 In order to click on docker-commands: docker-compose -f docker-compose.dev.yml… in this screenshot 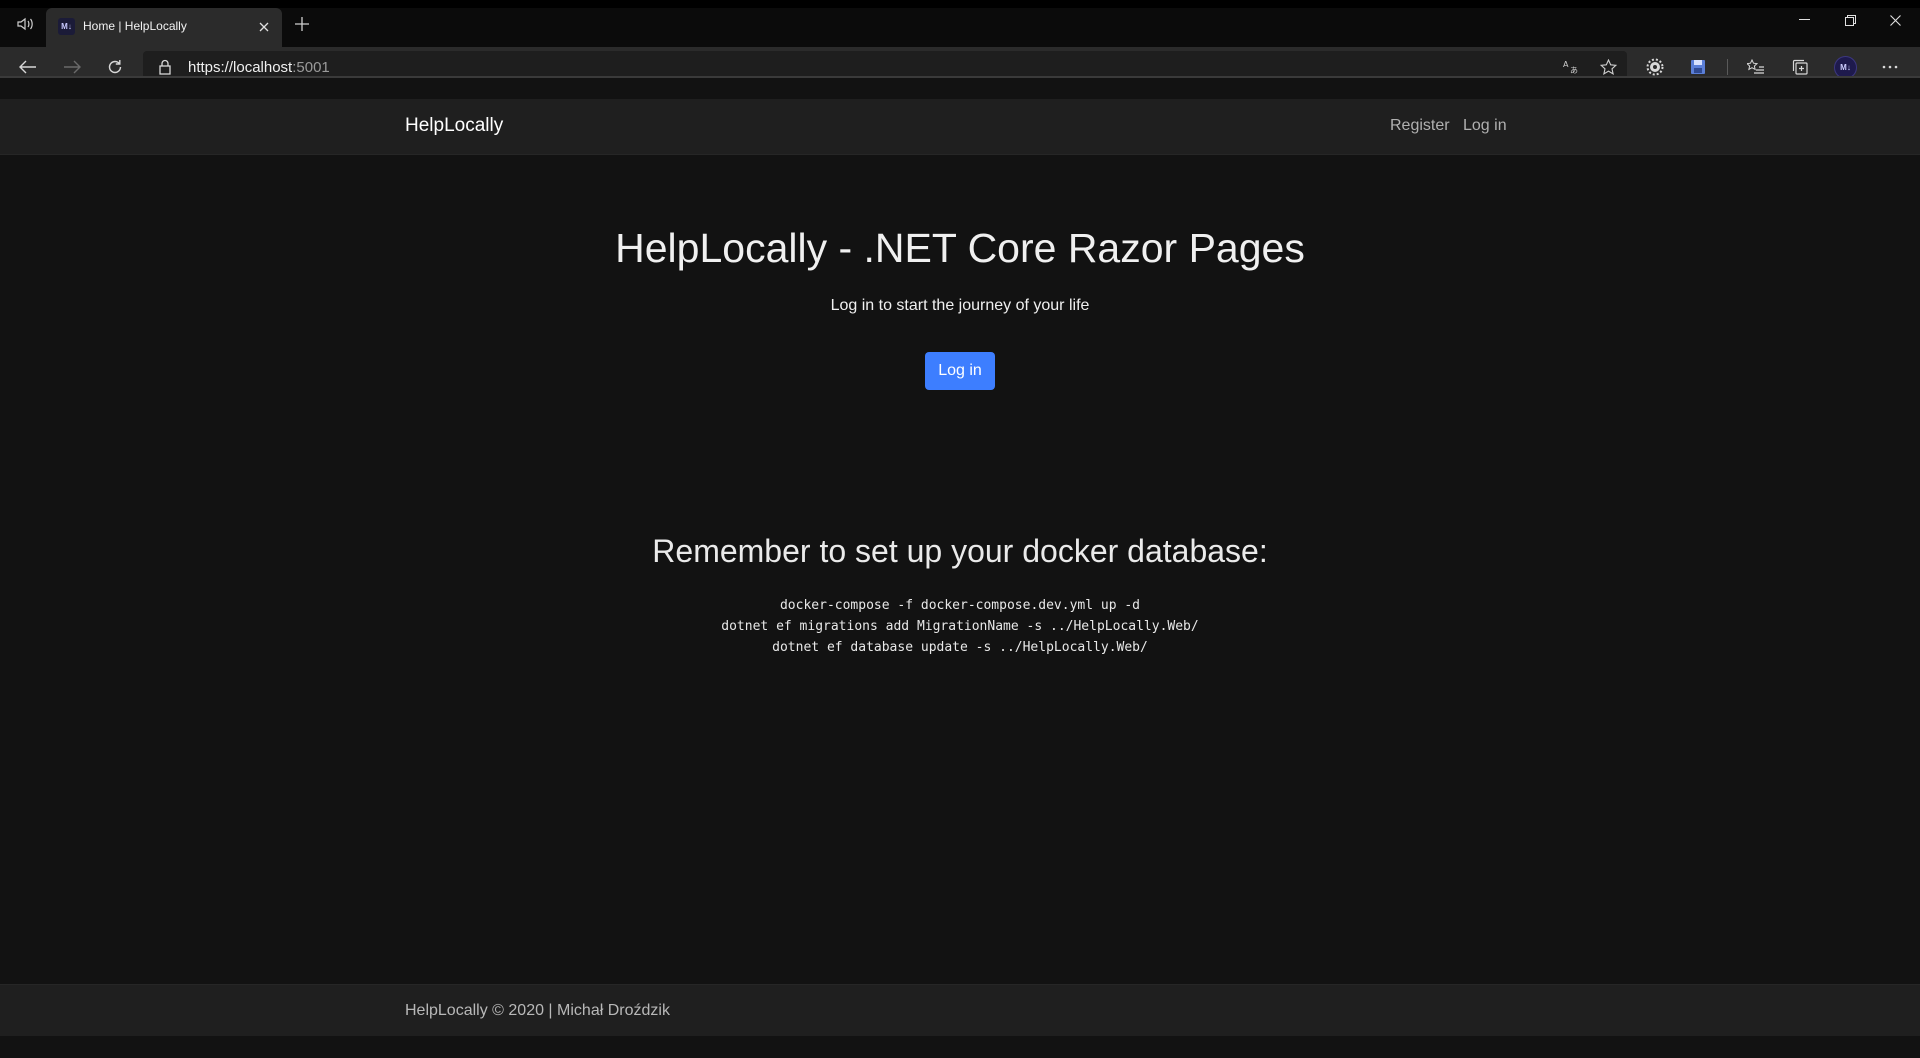, I will do `click(960, 626)`.